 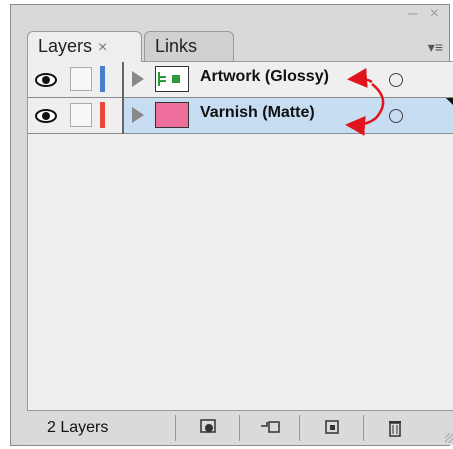 What do you see at coordinates (102, 47) in the screenshot?
I see `tab-close-icon: ×` at bounding box center [102, 47].